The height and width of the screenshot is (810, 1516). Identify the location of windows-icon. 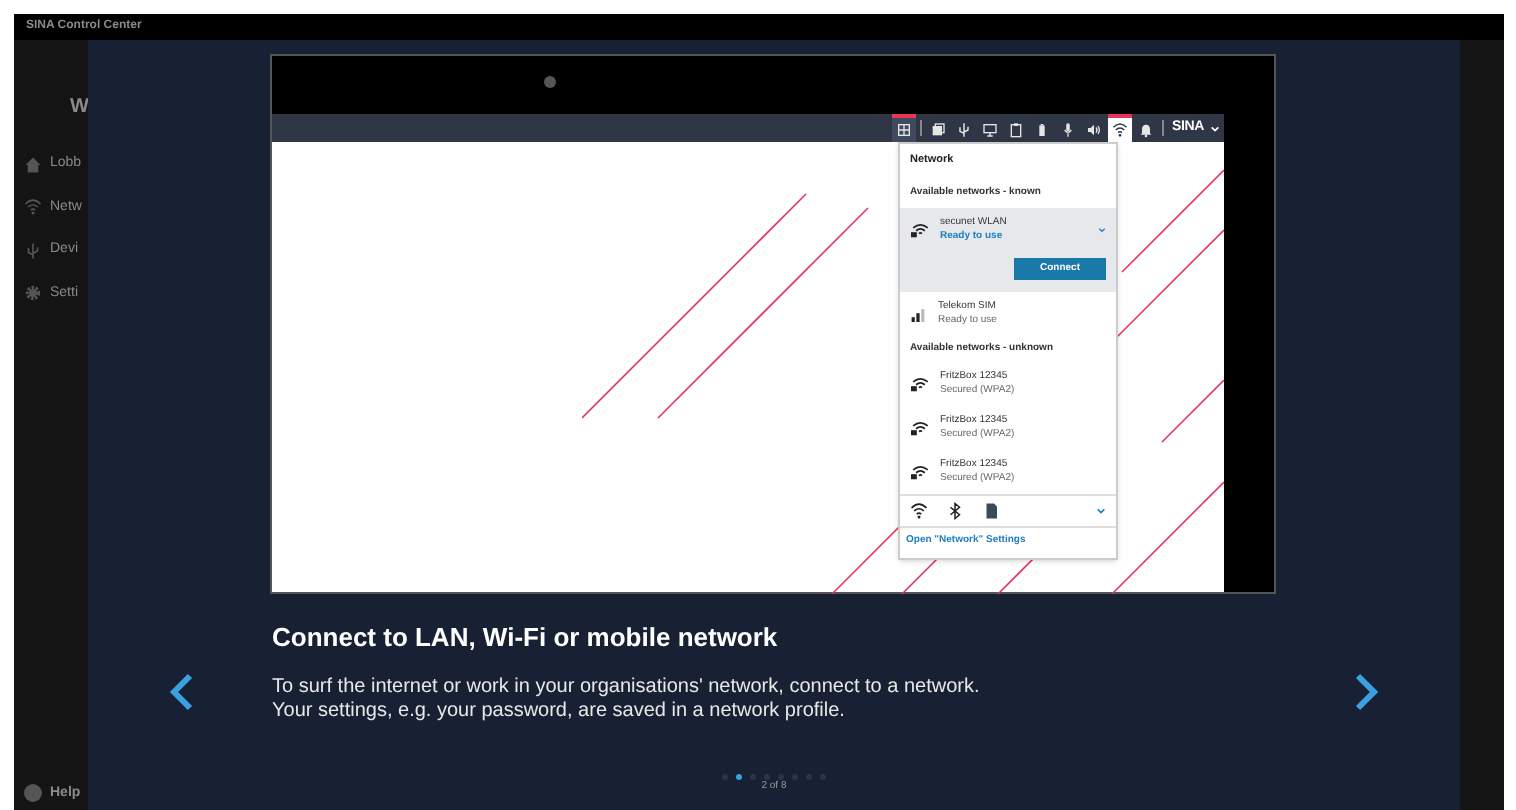
(937, 130).